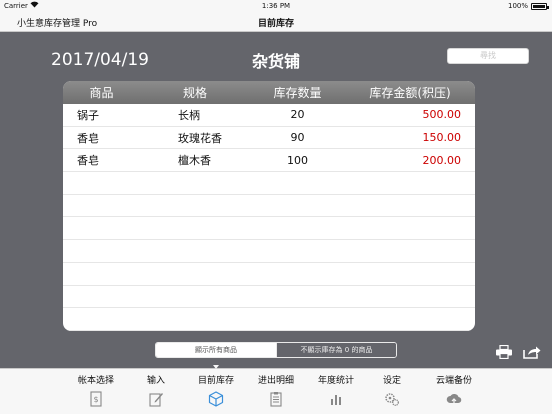 Image resolution: width=552 pixels, height=414 pixels. What do you see at coordinates (336, 400) in the screenshot?
I see `bar-chart-icon` at bounding box center [336, 400].